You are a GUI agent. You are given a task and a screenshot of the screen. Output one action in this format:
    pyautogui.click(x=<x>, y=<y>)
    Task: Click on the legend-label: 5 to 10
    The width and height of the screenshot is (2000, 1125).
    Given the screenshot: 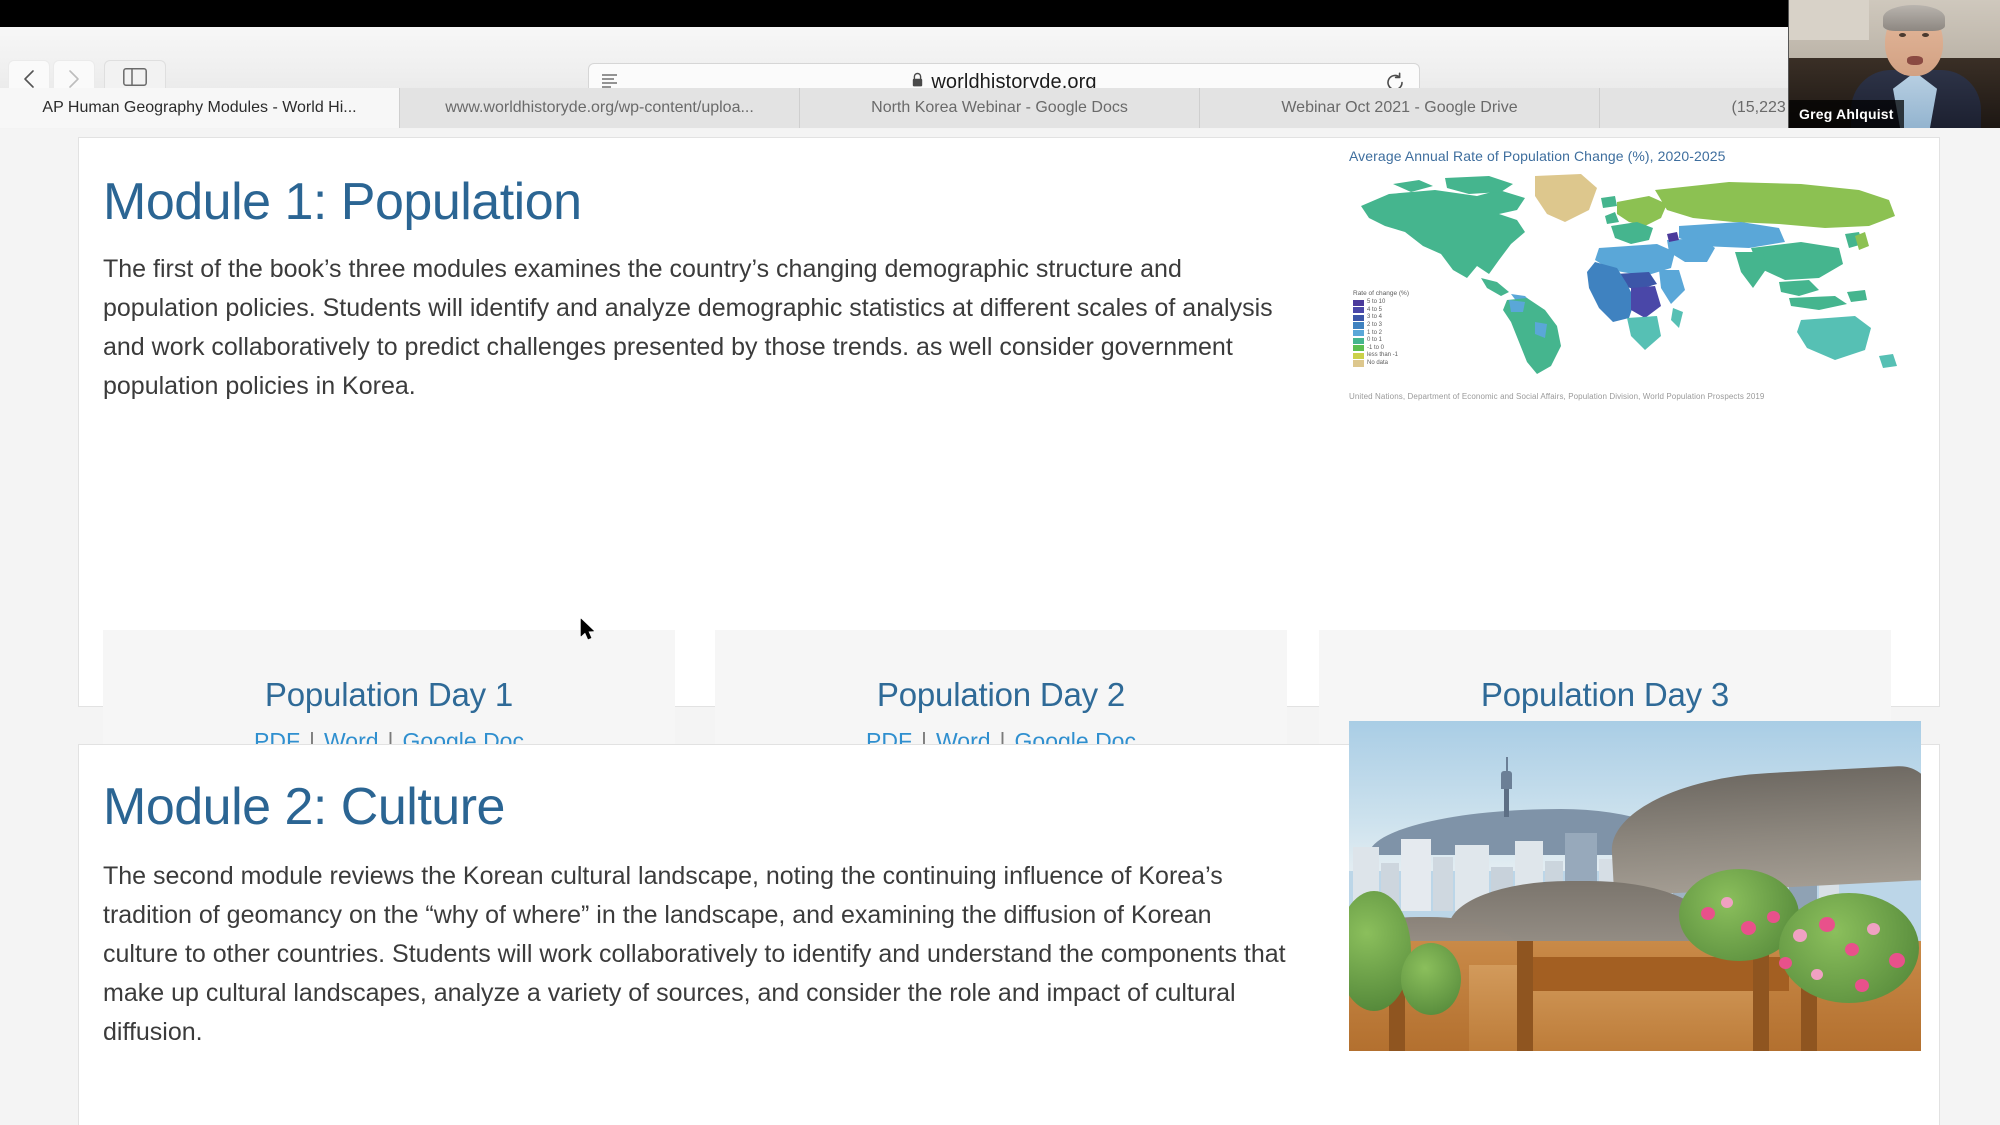 What is the action you would take?
    pyautogui.click(x=1376, y=302)
    